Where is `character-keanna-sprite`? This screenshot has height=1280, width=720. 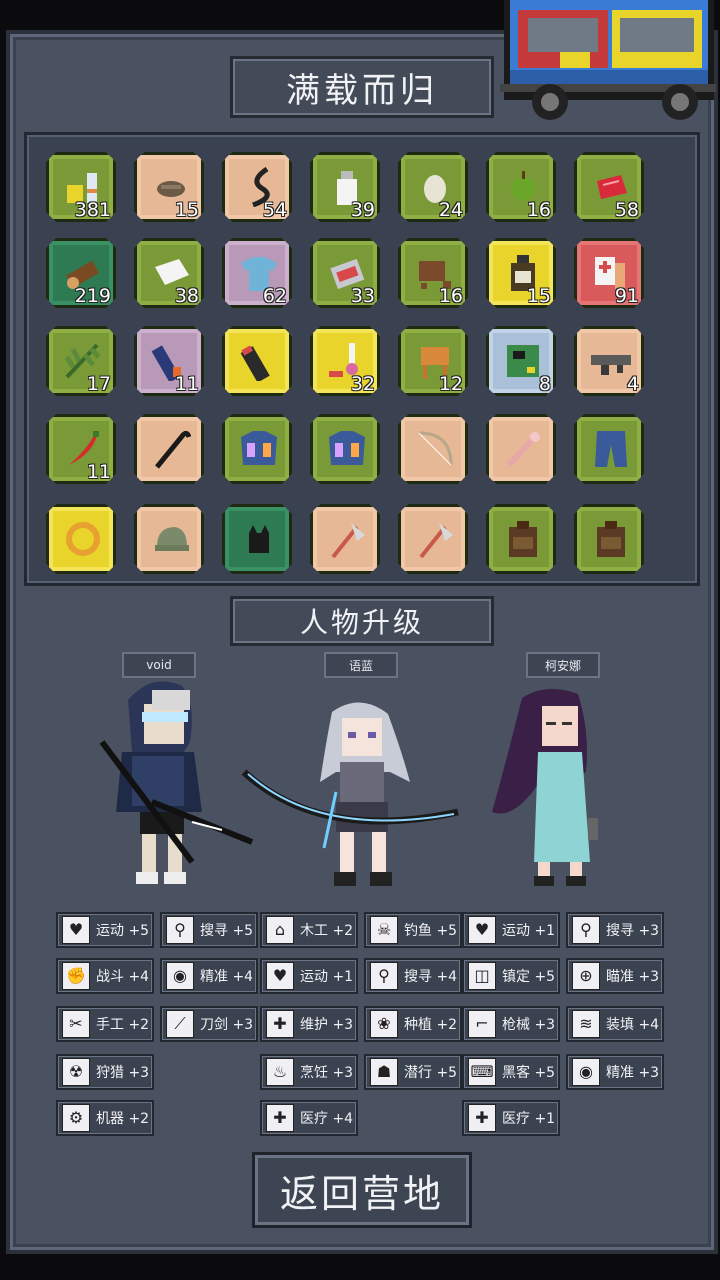 character-keanna-sprite is located at coordinates (551, 783).